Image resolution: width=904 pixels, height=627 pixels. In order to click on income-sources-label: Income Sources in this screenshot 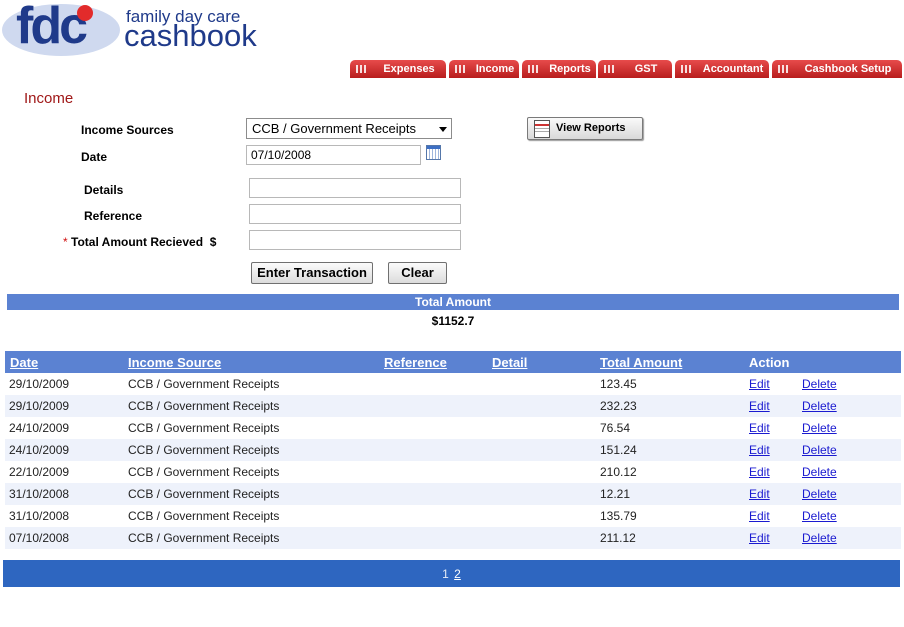, I will do `click(127, 130)`.